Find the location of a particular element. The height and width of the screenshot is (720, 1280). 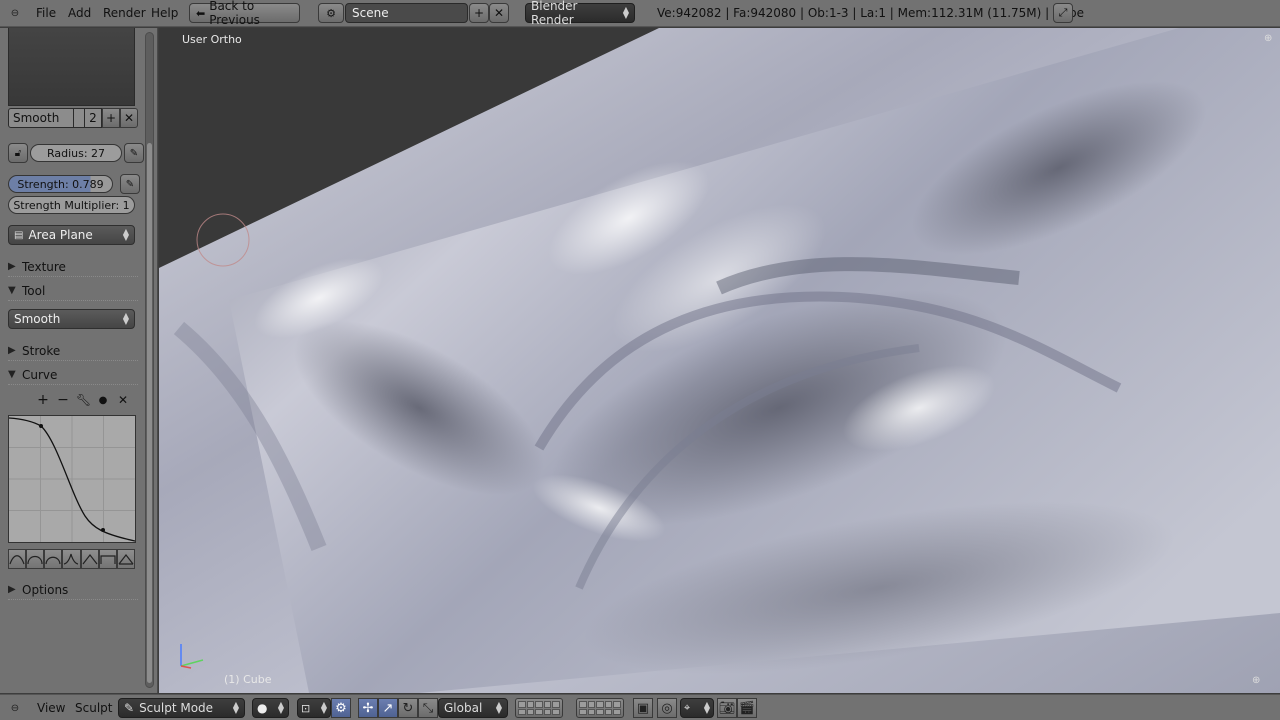

radius-lock-button: 🔓︎ is located at coordinates (18, 153).